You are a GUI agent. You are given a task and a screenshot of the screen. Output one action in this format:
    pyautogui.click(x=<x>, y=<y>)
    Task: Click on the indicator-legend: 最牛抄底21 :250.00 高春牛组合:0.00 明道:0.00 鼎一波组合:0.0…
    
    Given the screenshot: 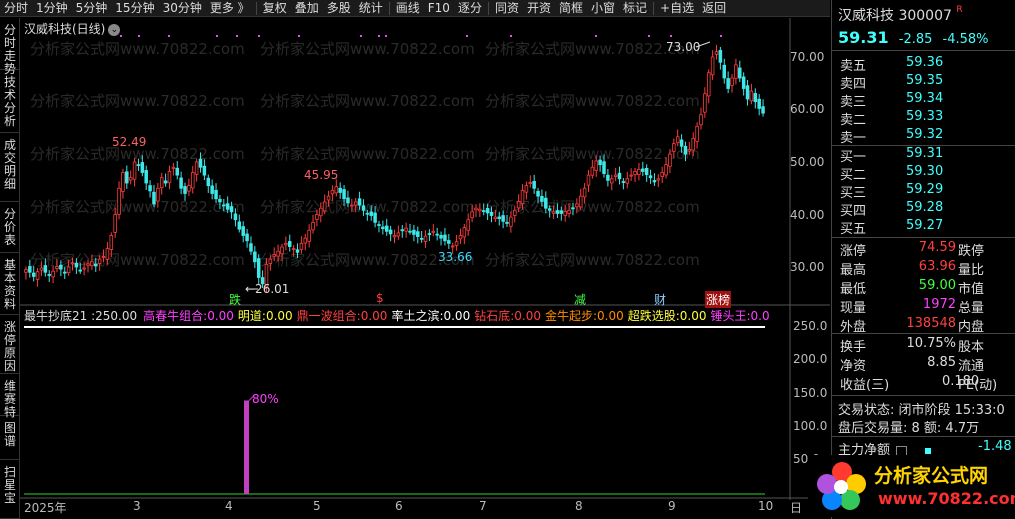 What is the action you would take?
    pyautogui.click(x=399, y=315)
    